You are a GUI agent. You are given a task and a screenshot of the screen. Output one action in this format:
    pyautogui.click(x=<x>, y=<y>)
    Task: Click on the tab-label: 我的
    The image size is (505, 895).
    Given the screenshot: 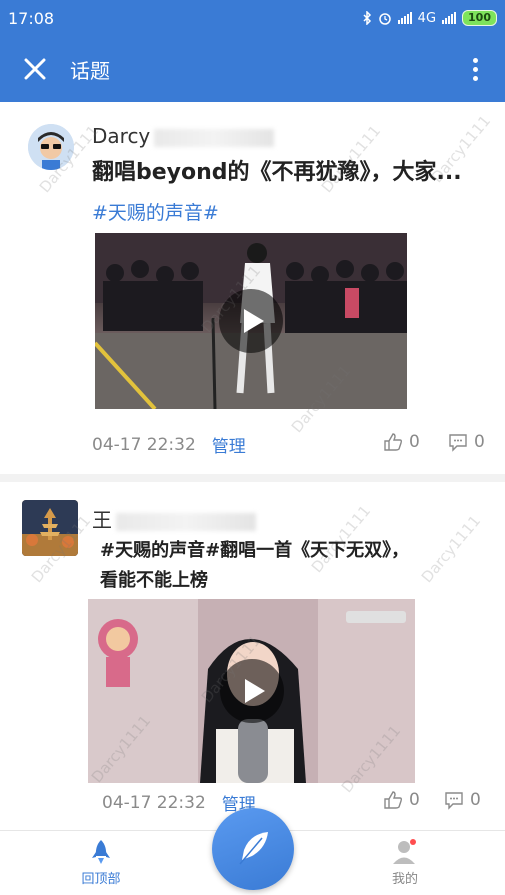 What is the action you would take?
    pyautogui.click(x=404, y=879)
    